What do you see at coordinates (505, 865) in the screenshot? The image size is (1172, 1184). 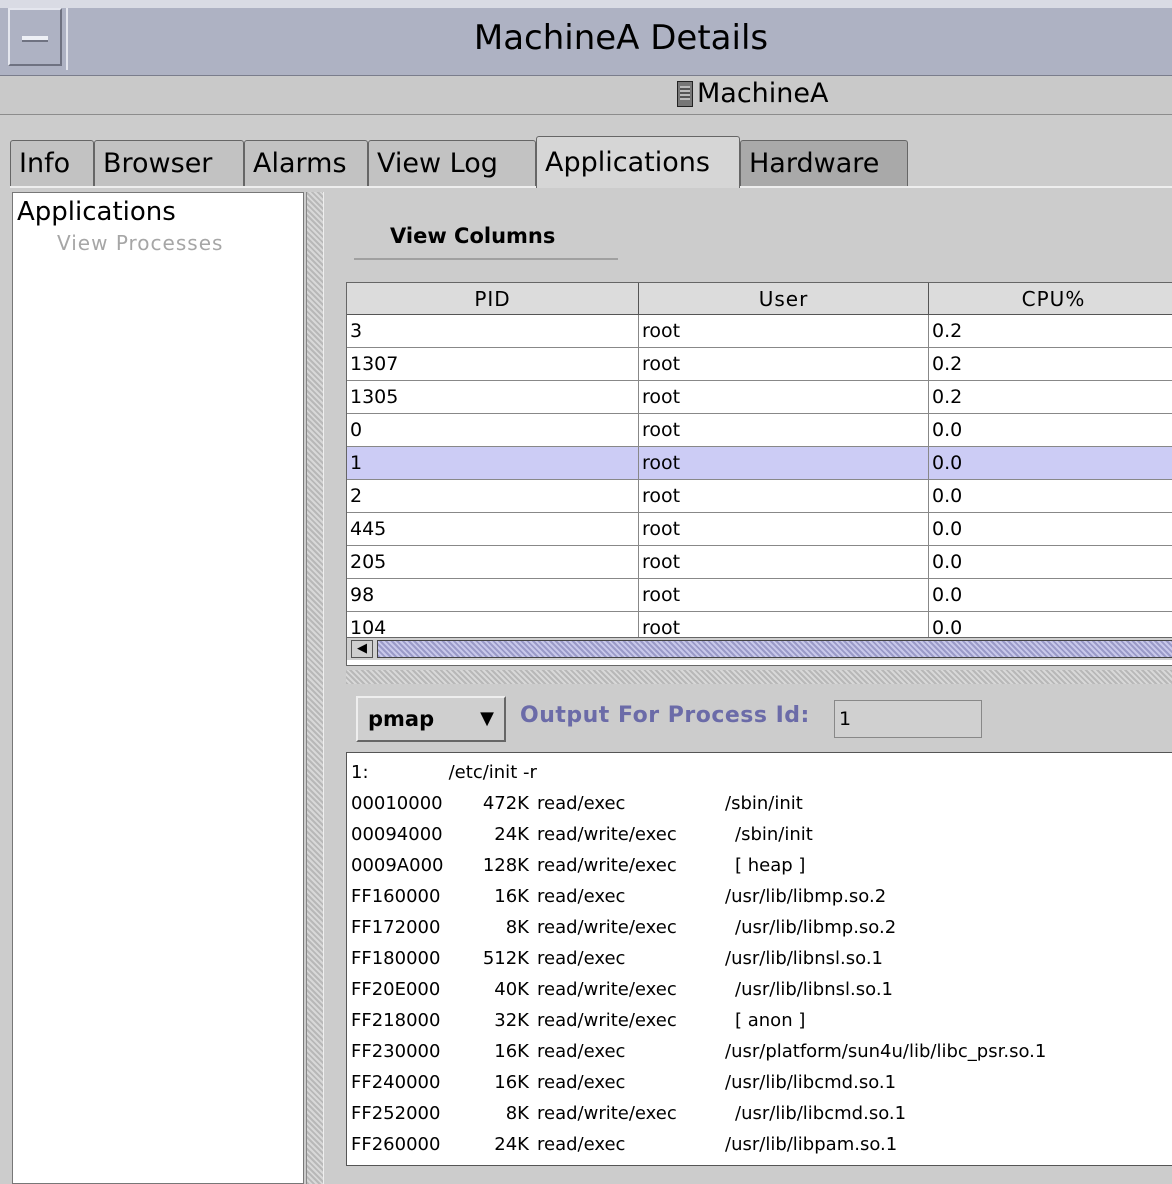 I see `output-size: 128K` at bounding box center [505, 865].